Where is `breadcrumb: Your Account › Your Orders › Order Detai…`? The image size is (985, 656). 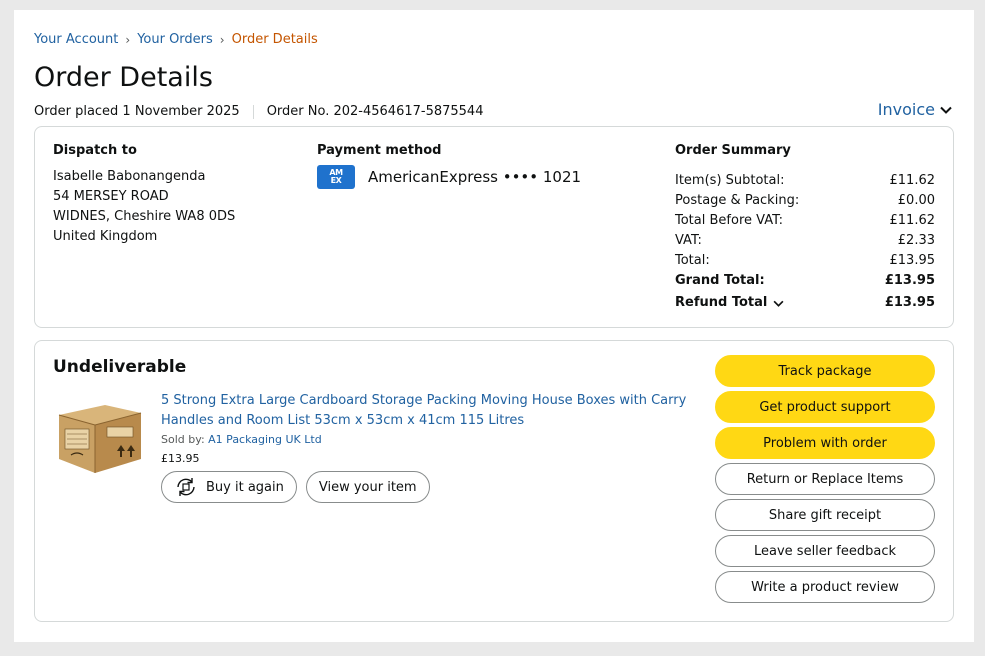
breadcrumb: Your Account › Your Orders › Order Detai… is located at coordinates (176, 39).